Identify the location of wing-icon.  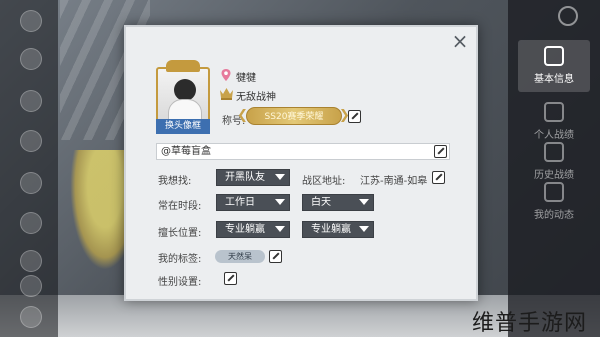
(31, 141).